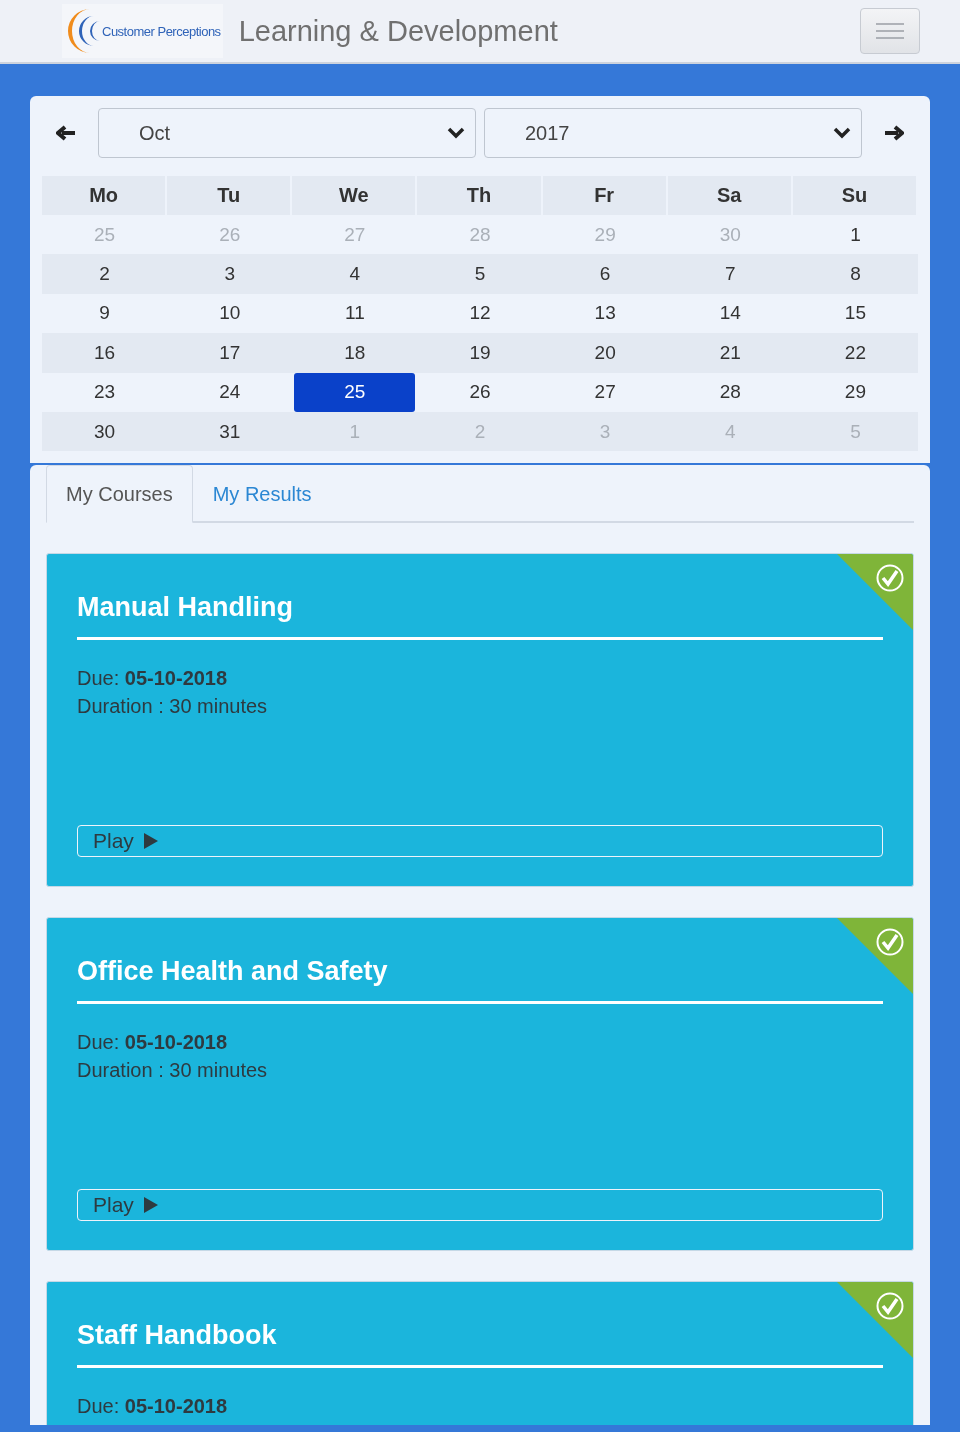 The image size is (960, 1432). I want to click on calendar-day: 22, so click(855, 352).